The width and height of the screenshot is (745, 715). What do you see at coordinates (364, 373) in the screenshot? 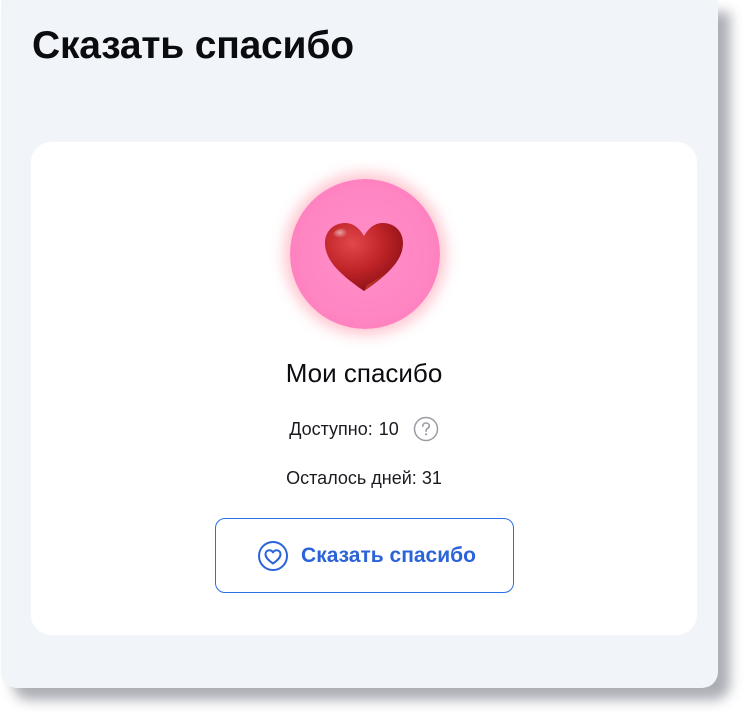
I see `section-title: Мои спасибо` at bounding box center [364, 373].